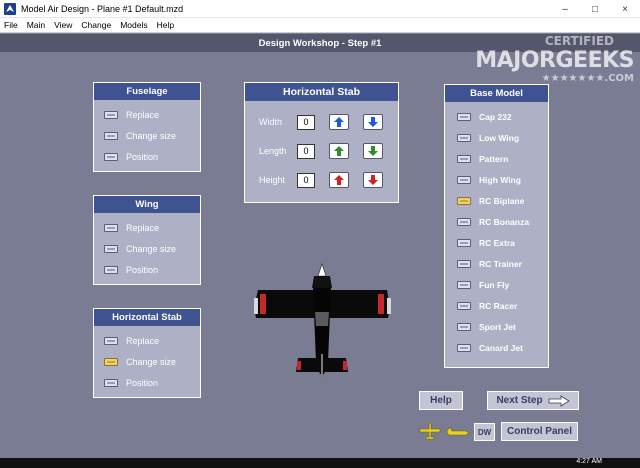  I want to click on right-wing-tip, so click(381, 304).